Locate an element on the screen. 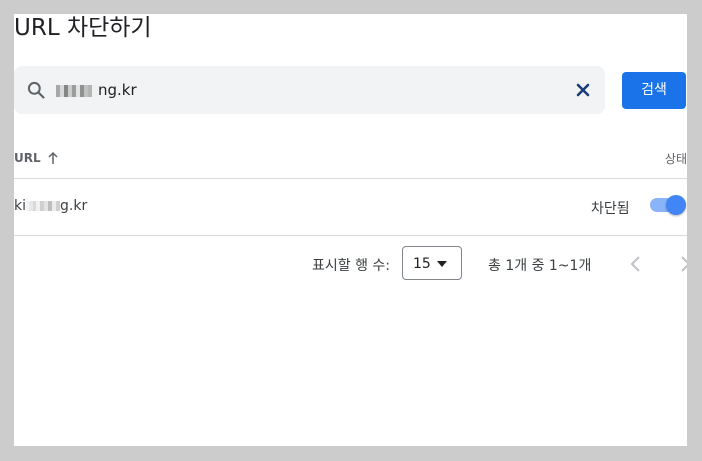 This screenshot has height=461, width=702. row-url: ki g.kr is located at coordinates (50, 206).